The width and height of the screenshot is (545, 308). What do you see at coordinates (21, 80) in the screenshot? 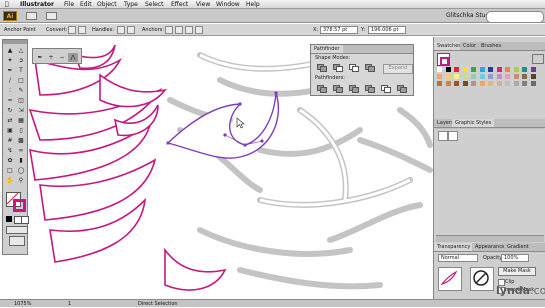
I see `rectangle-tool-icon: □` at bounding box center [21, 80].